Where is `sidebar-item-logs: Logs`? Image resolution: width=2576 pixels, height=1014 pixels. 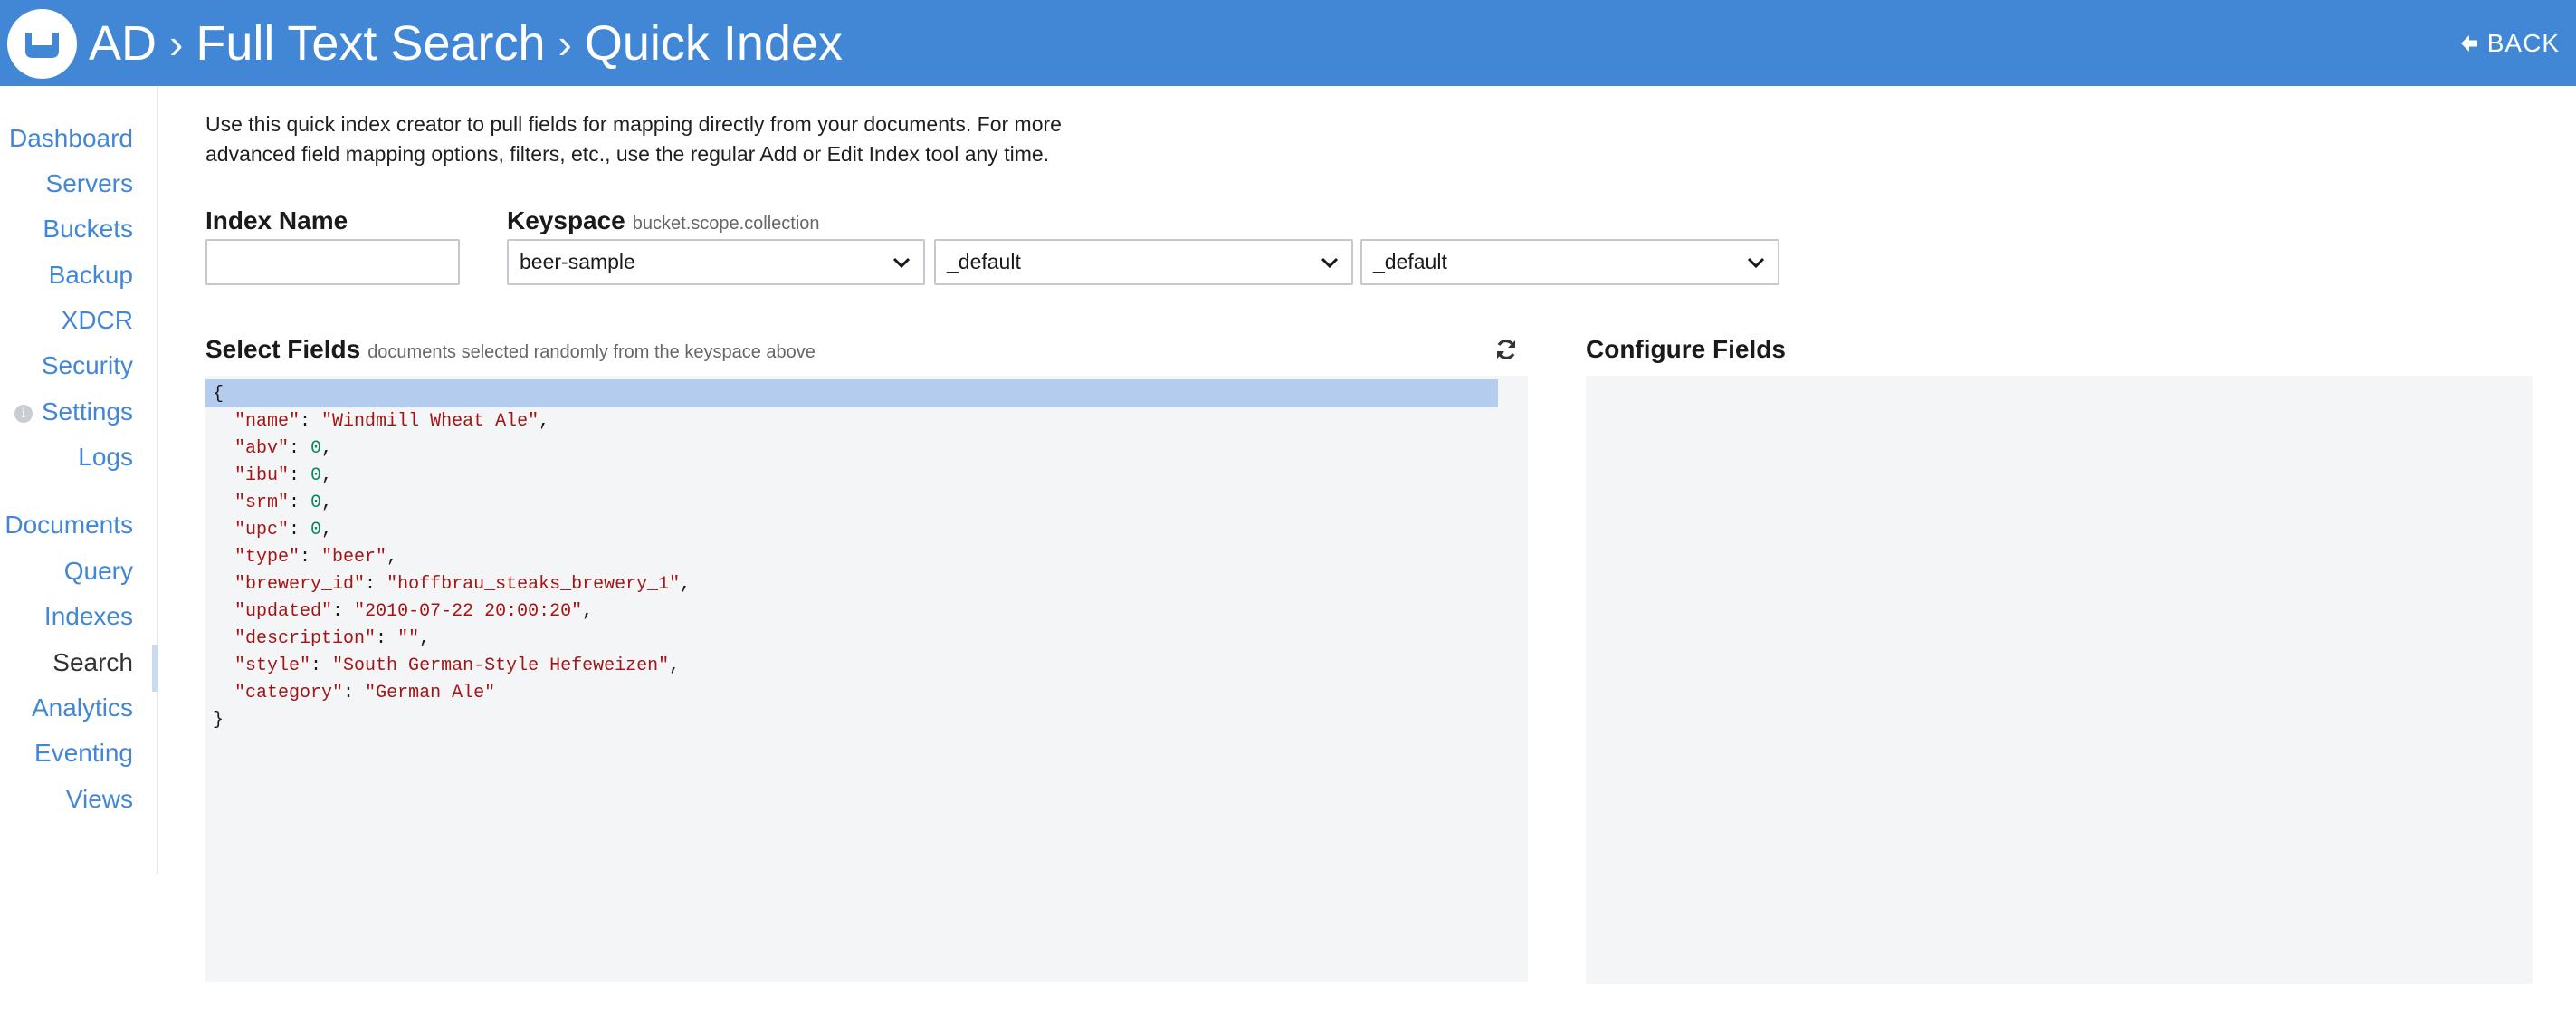
sidebar-item-logs: Logs is located at coordinates (106, 458).